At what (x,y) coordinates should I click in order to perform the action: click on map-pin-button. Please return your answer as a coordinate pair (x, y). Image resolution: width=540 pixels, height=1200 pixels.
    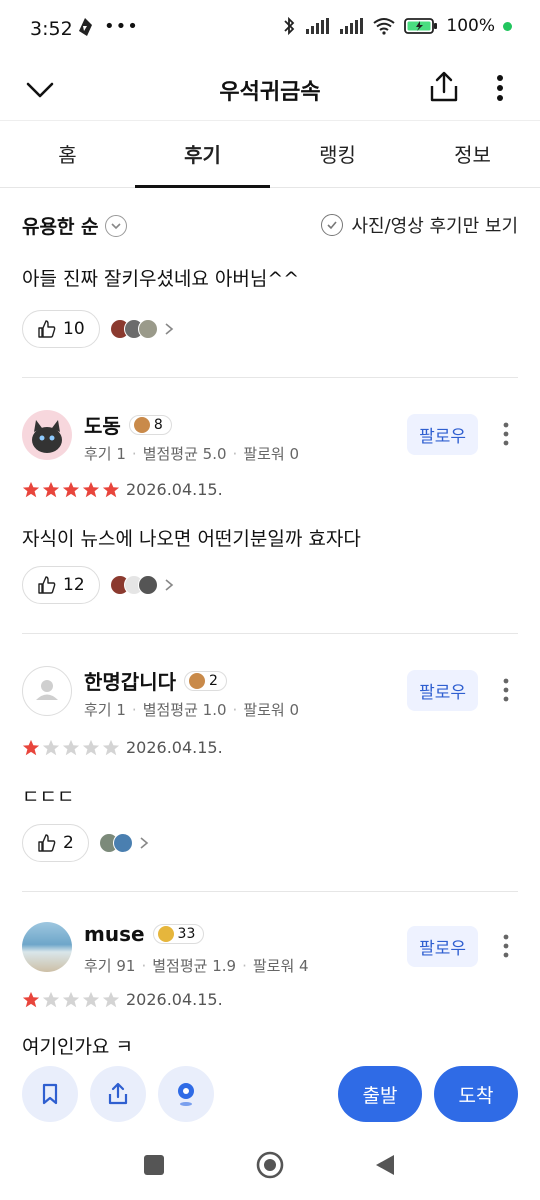
    Looking at the image, I should click on (186, 1094).